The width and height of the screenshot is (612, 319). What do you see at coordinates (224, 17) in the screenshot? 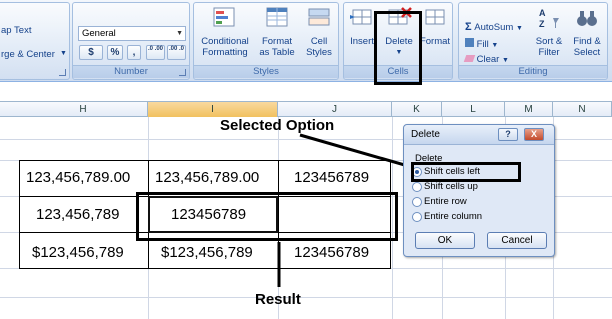
I see `conditional-formatting-icon` at bounding box center [224, 17].